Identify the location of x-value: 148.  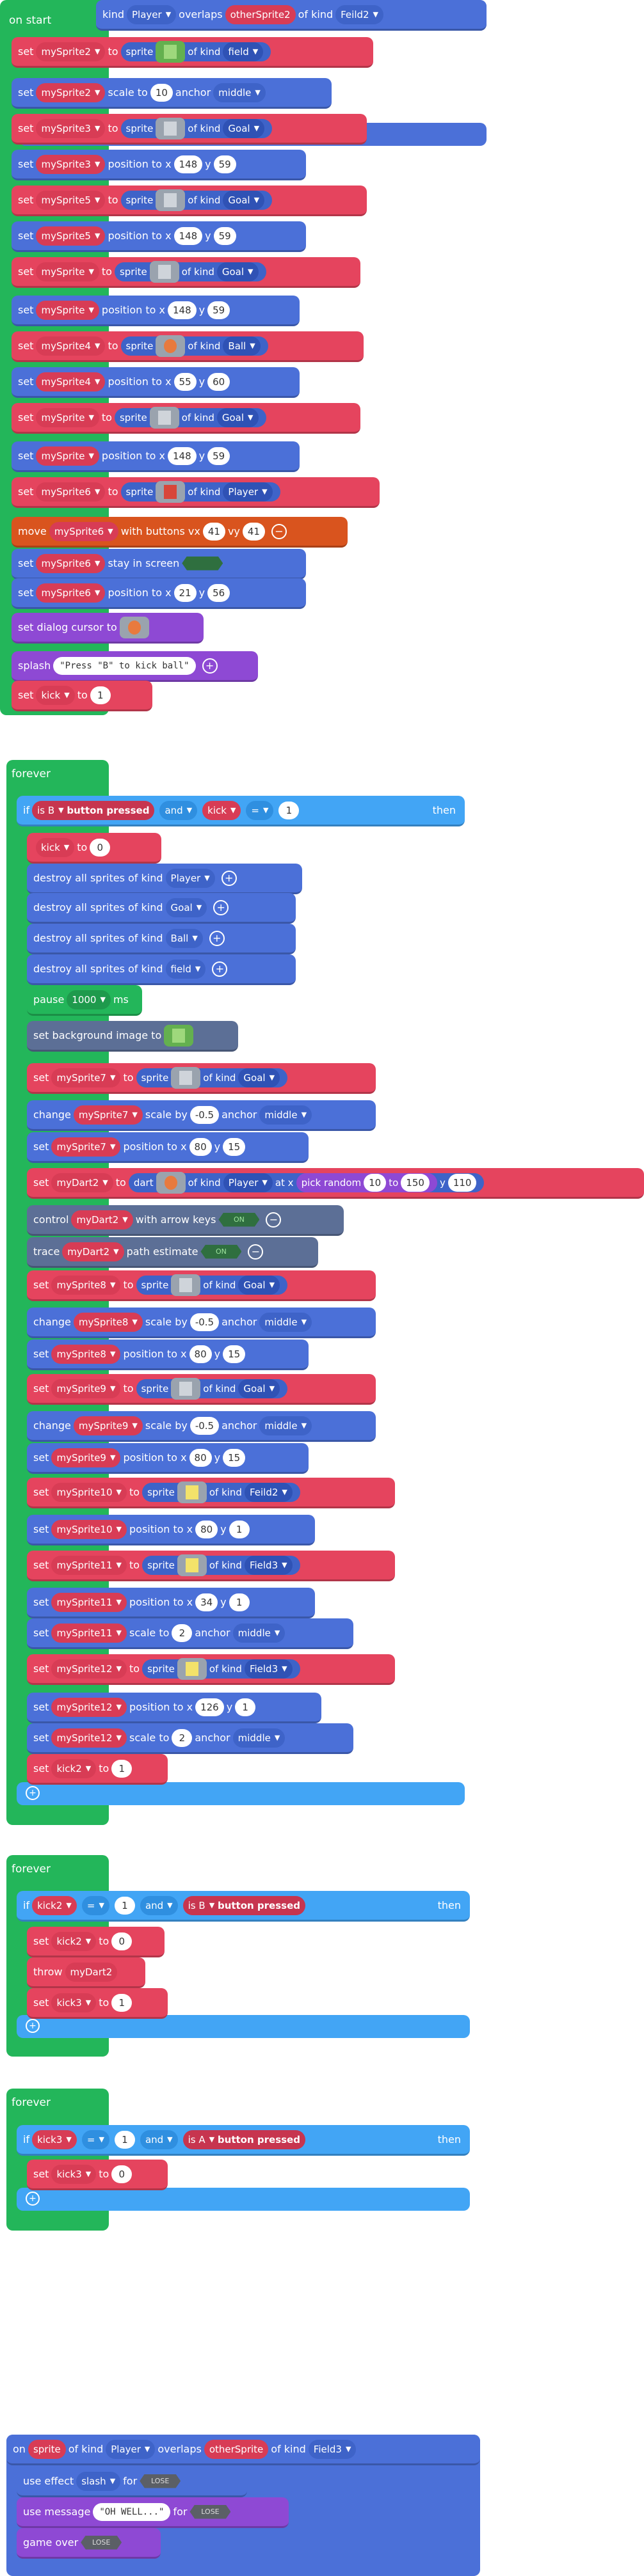
(182, 455).